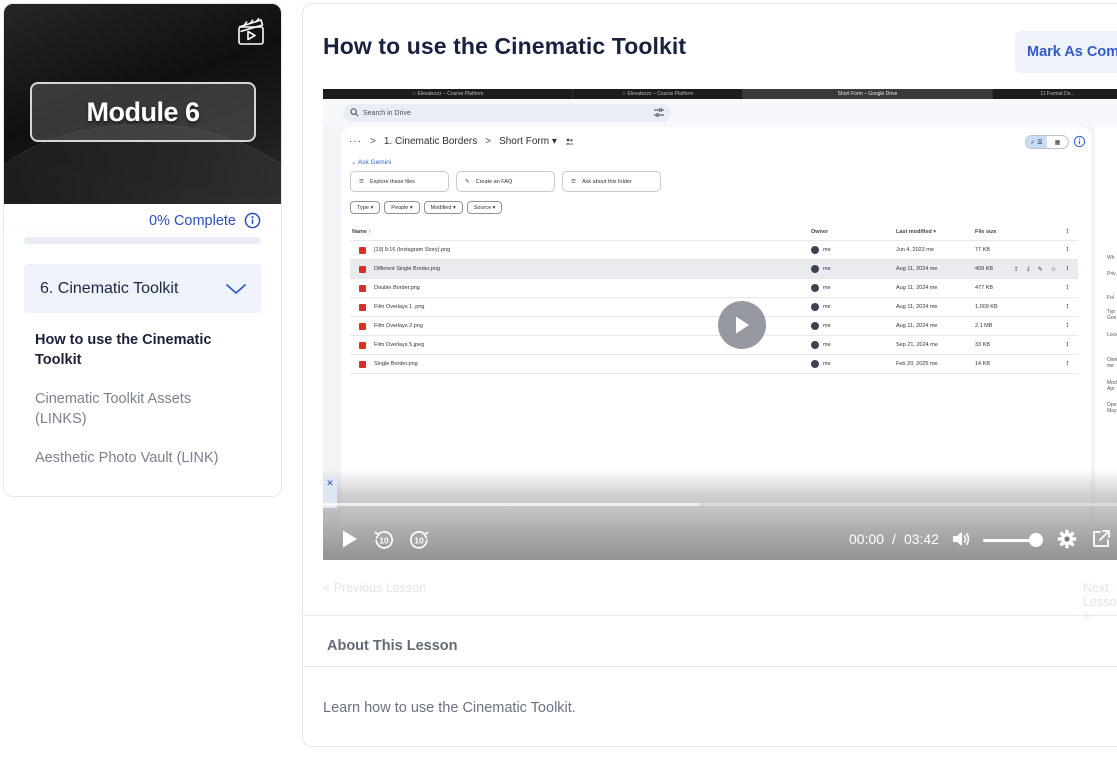 The image size is (1117, 770). What do you see at coordinates (426, 207) in the screenshot?
I see `screen-filter-row: Type ▾ People ▾ Modified ▾ Source ▾` at bounding box center [426, 207].